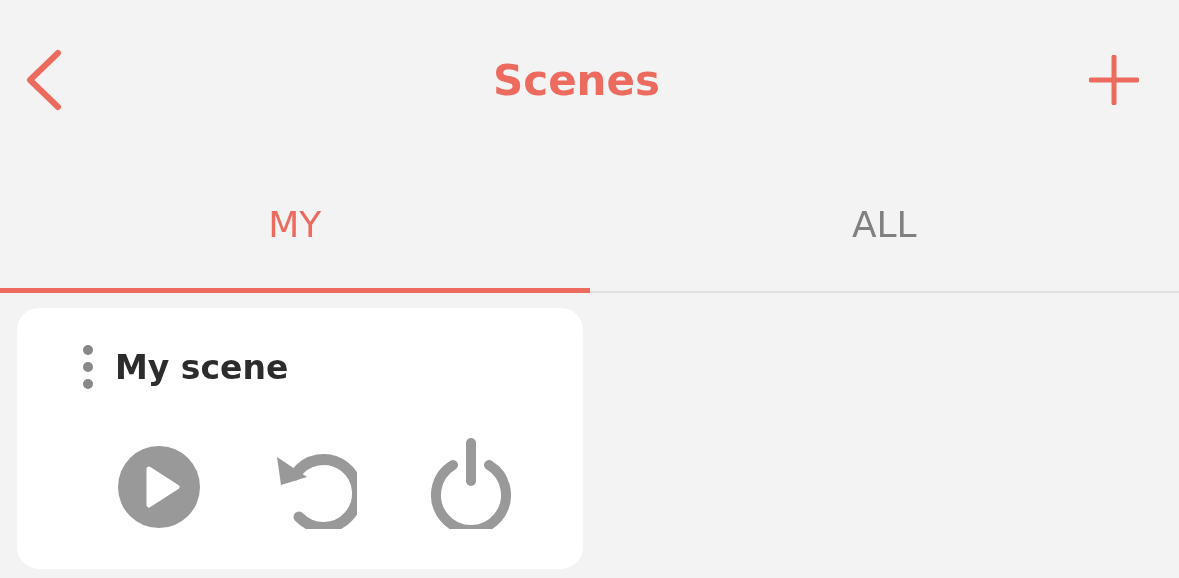 This screenshot has height=578, width=1179. I want to click on power-button, so click(471, 483).